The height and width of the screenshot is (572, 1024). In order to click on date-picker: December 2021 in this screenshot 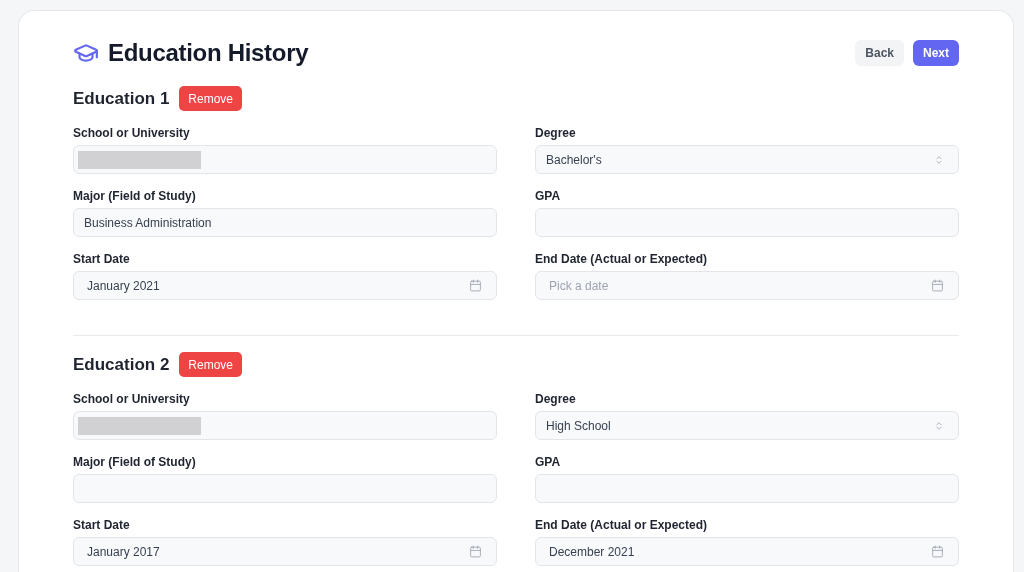, I will do `click(747, 551)`.